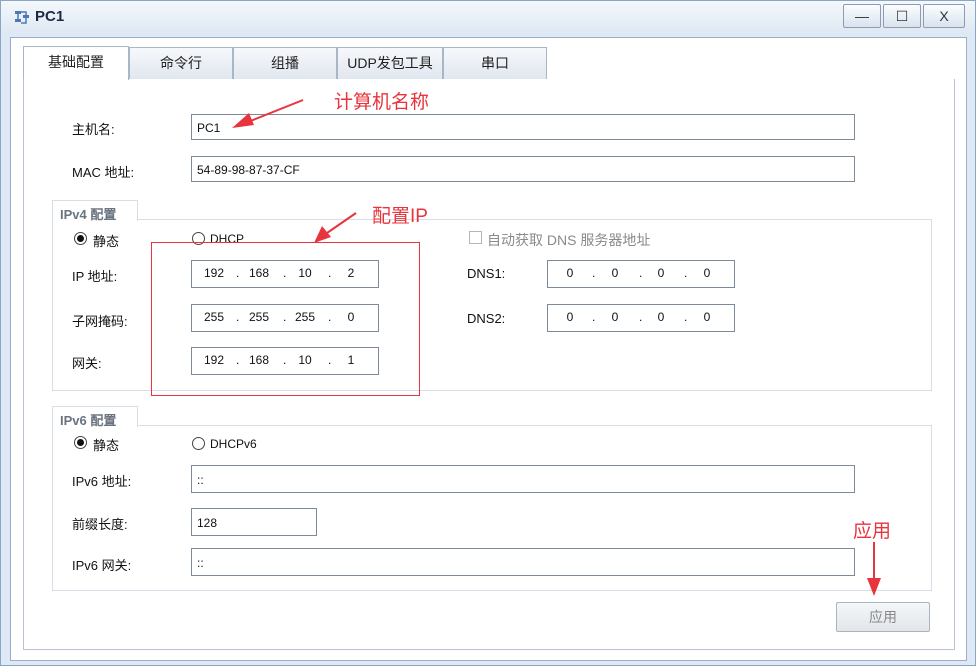  Describe the element at coordinates (335, 227) in the screenshot. I see `arrow-to-ip-config` at that location.